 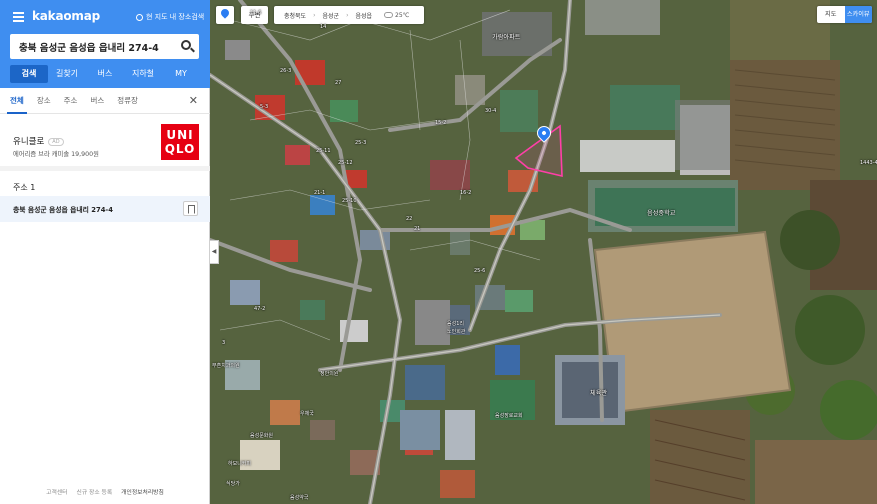 I want to click on map-type-normal: 지도, so click(x=831, y=14).